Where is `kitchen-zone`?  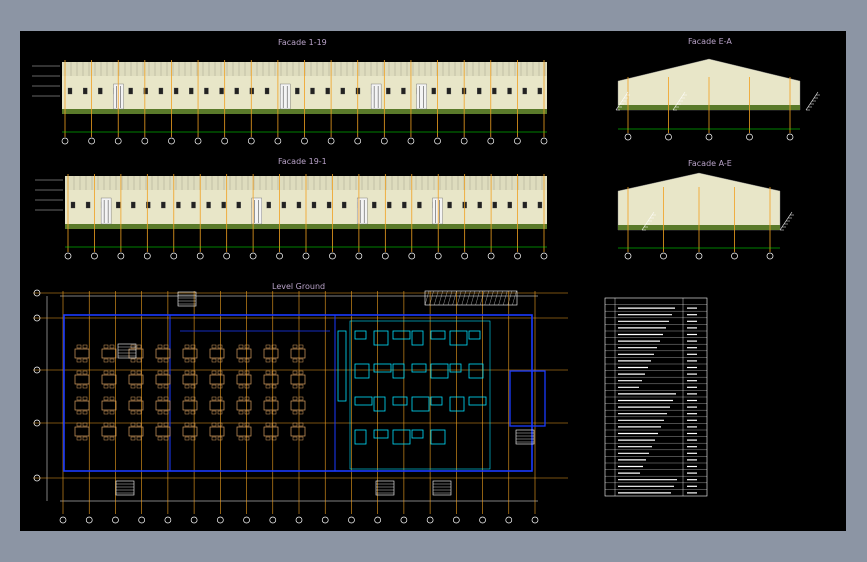
kitchen-zone is located at coordinates (420, 395).